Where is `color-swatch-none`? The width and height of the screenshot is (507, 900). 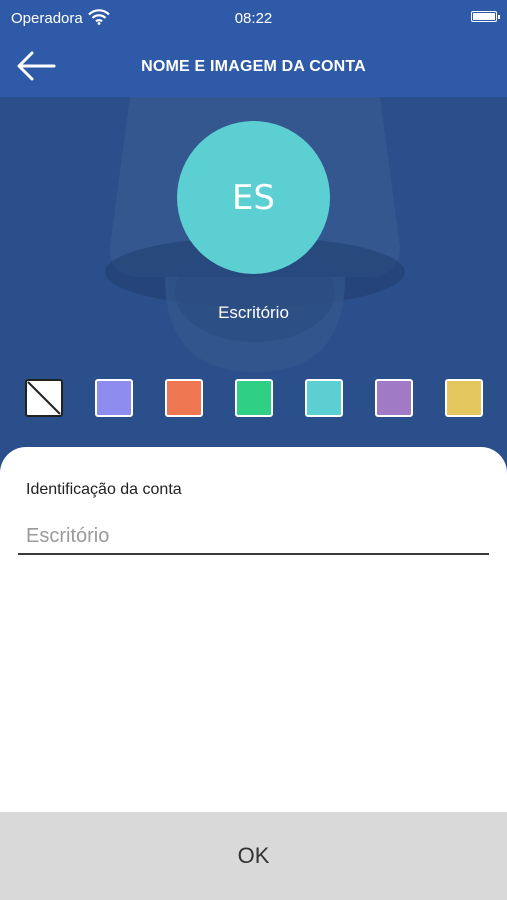
color-swatch-none is located at coordinates (44, 398).